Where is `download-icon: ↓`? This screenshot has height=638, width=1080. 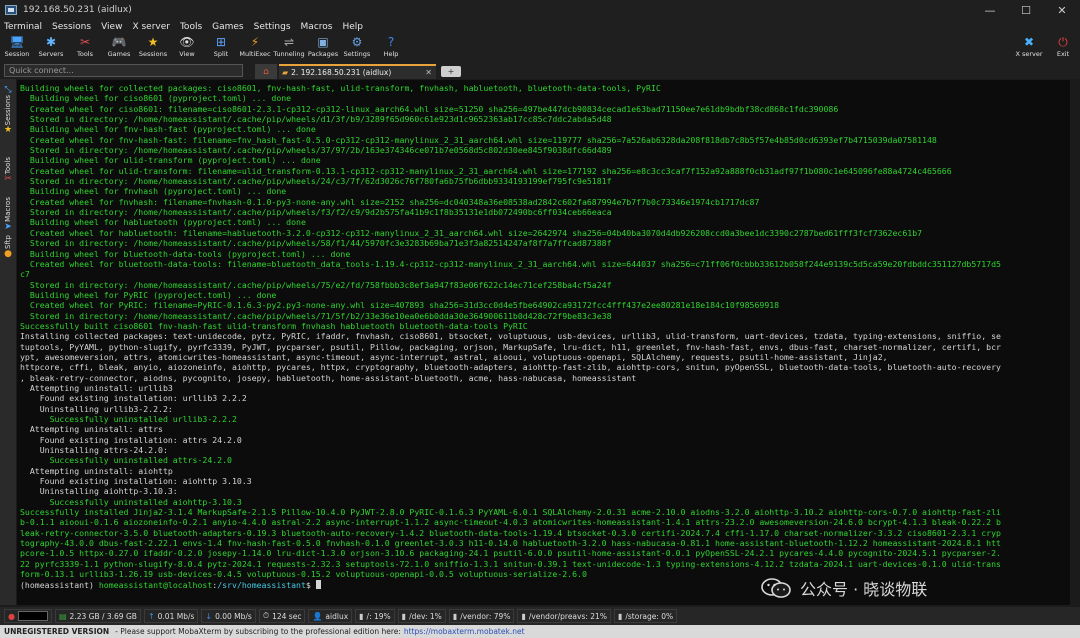
download-icon: ↓ is located at coordinates (209, 616).